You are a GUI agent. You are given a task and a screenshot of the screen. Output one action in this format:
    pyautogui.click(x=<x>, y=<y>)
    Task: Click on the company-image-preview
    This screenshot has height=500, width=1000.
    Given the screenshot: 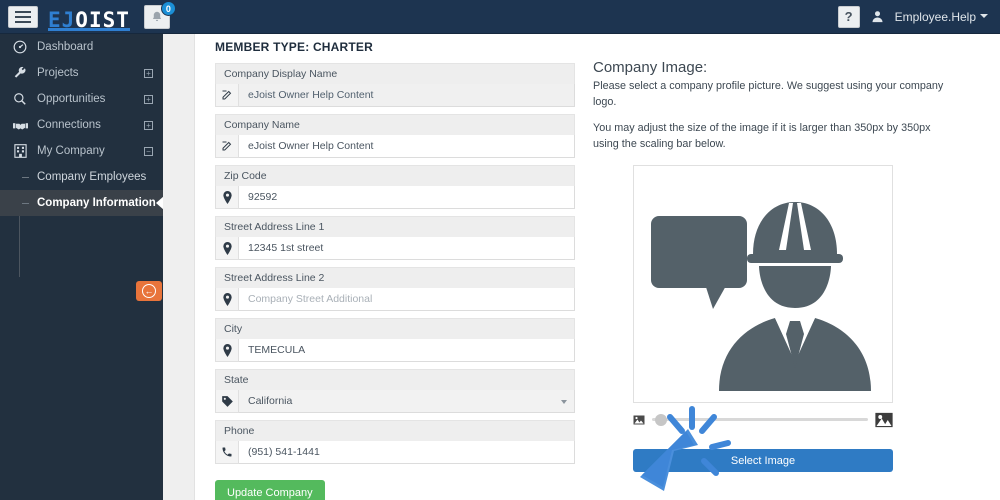 What is the action you would take?
    pyautogui.click(x=763, y=283)
    